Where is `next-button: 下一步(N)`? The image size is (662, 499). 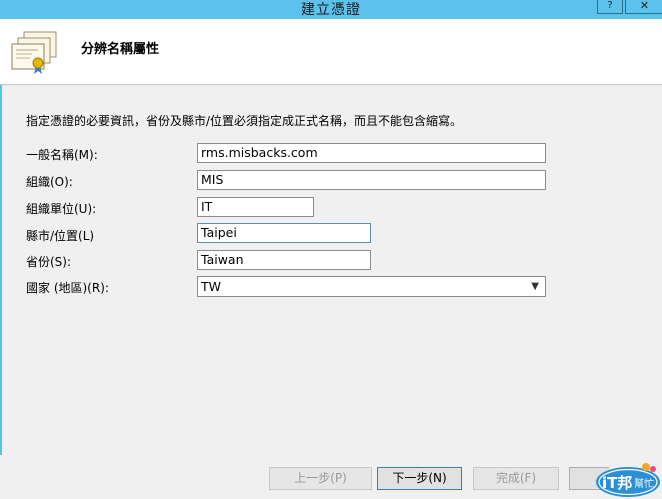
next-button: 下一步(N) is located at coordinates (419, 478).